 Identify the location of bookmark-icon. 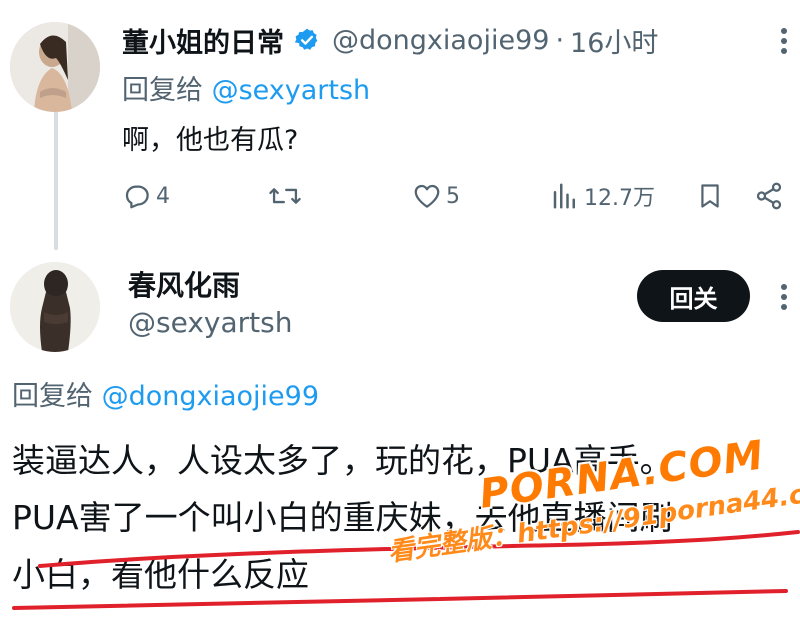
(710, 196).